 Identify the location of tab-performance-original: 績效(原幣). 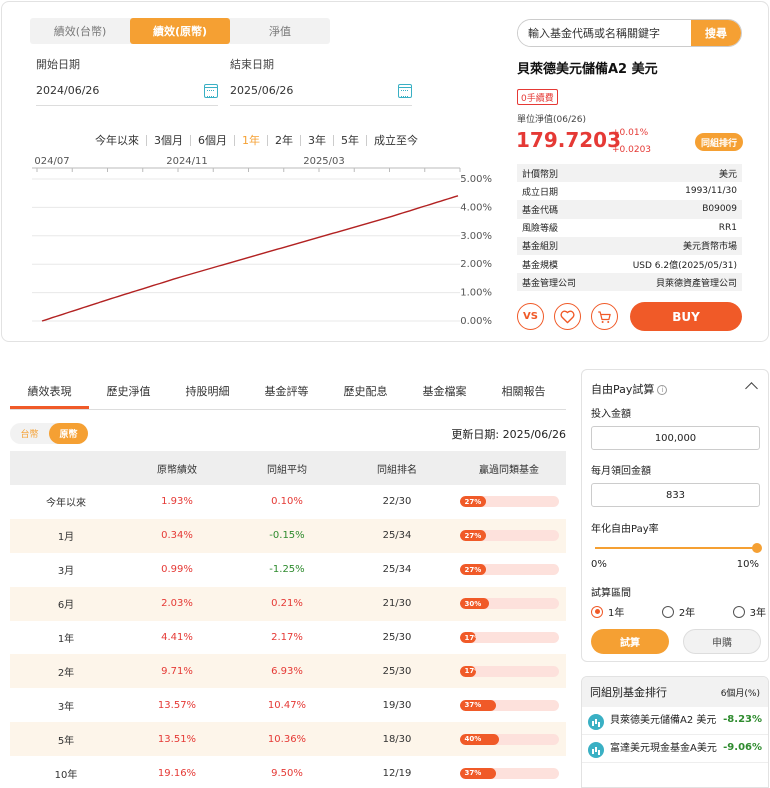
(180, 31).